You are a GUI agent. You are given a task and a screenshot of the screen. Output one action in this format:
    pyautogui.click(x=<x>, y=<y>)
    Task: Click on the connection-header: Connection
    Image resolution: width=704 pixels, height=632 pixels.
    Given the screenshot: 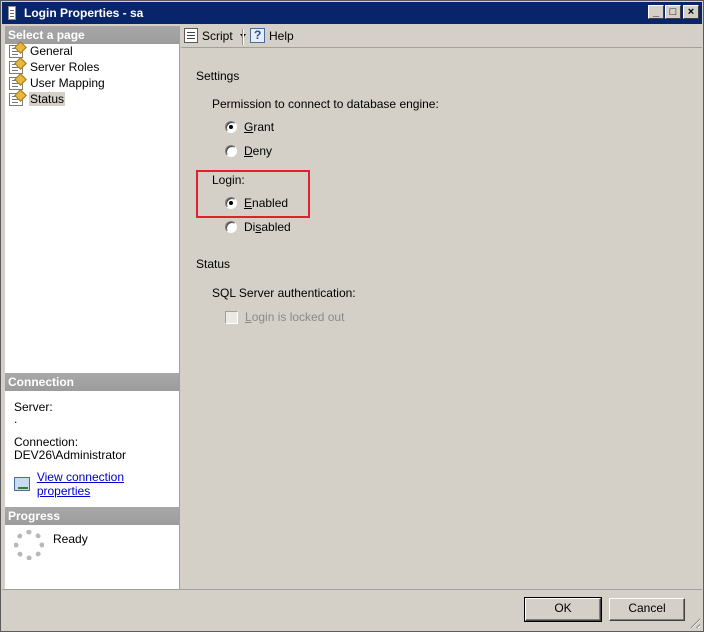 What is the action you would take?
    pyautogui.click(x=92, y=382)
    